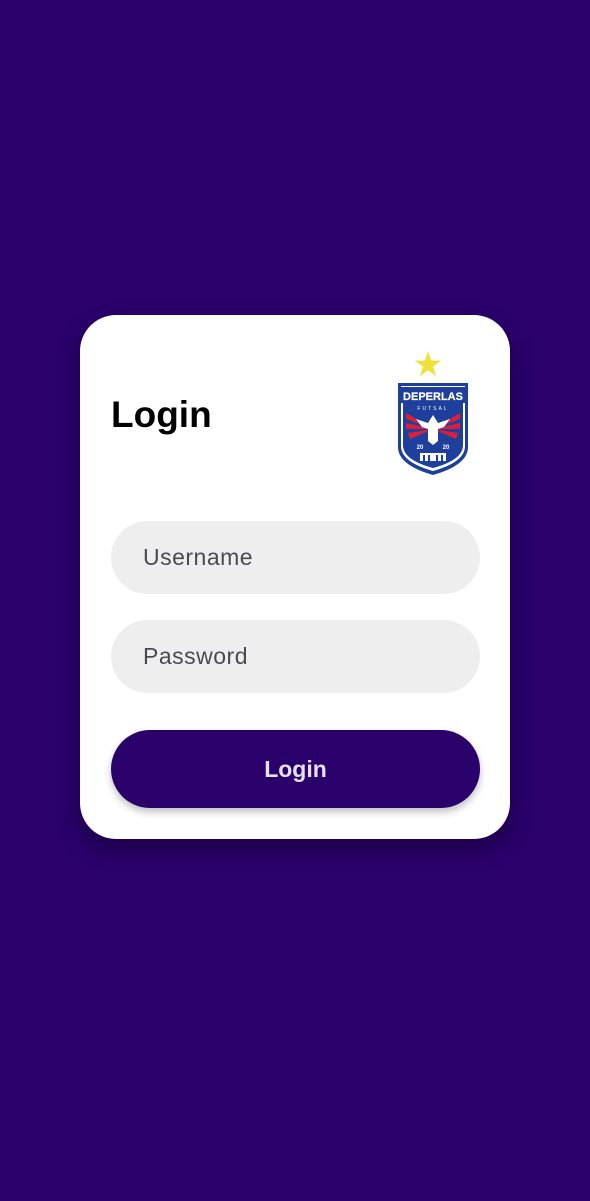 The height and width of the screenshot is (1201, 590). Describe the element at coordinates (432, 409) in the screenshot. I see `logo-subtitle-text: FUTSAL` at that location.